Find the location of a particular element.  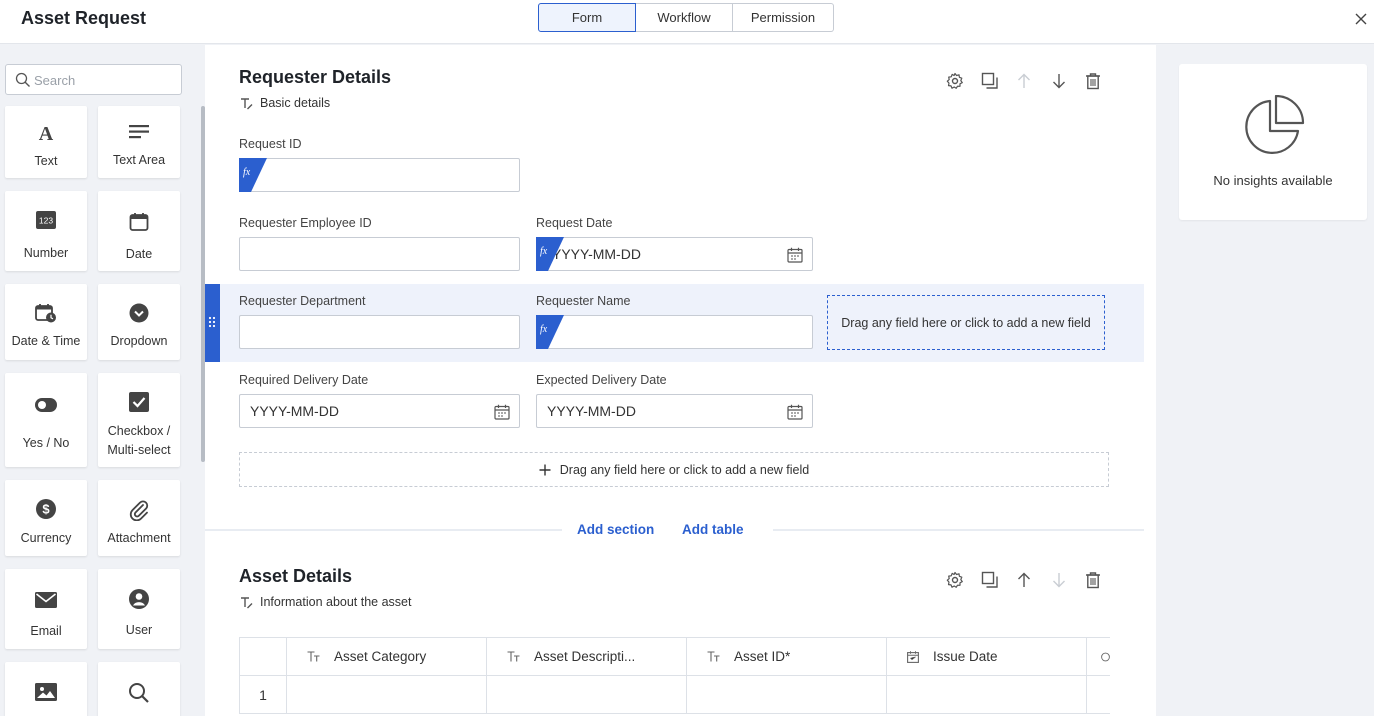

palette-item-dropdown: Dropdown is located at coordinates (139, 322).